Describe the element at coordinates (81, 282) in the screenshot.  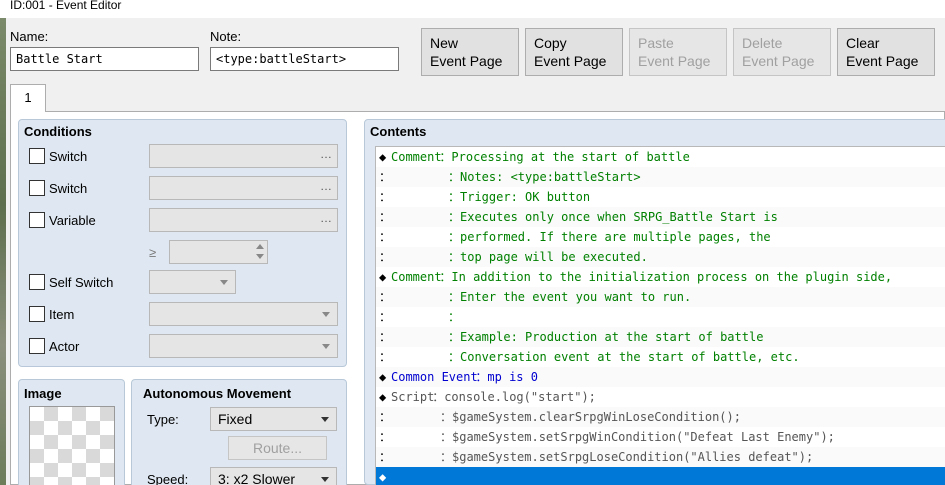
I see `self-switch-label: Self Switch` at that location.